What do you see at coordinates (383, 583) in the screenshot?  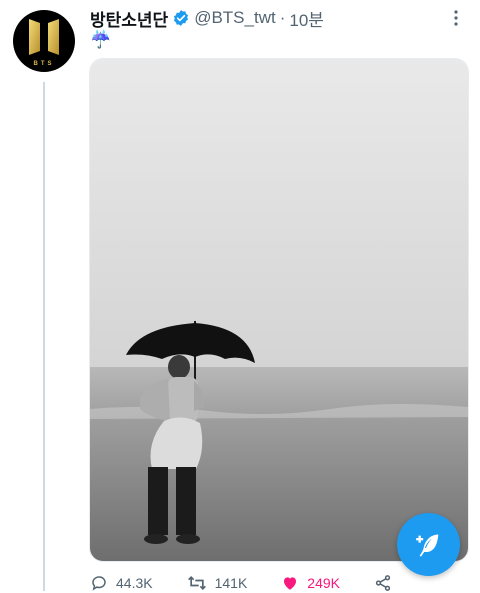 I see `share-icon` at bounding box center [383, 583].